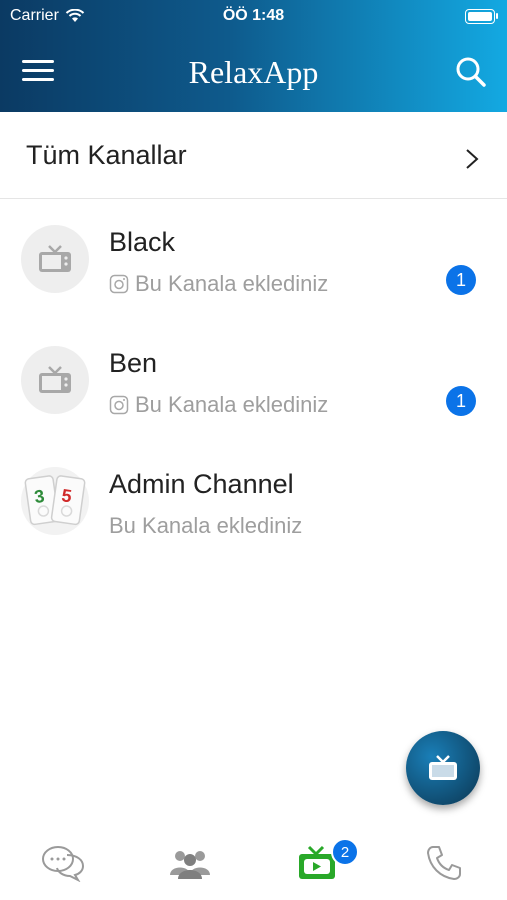  What do you see at coordinates (253, 259) in the screenshot?
I see `list-item: Black Bu Kanala eklediniz 1` at bounding box center [253, 259].